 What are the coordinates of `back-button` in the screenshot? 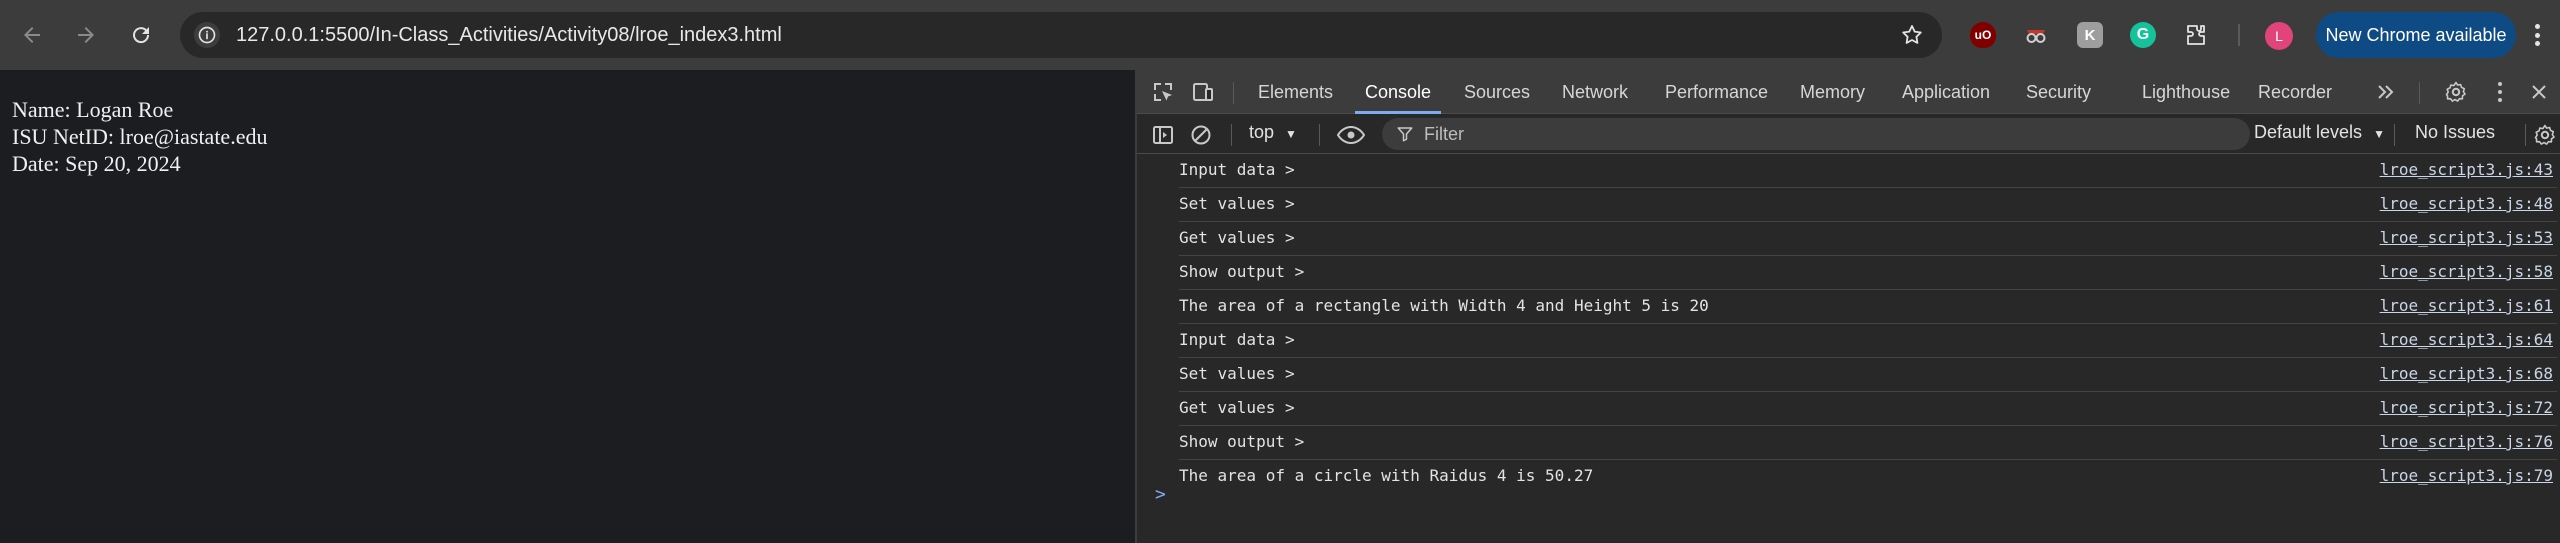 It's located at (32, 35).